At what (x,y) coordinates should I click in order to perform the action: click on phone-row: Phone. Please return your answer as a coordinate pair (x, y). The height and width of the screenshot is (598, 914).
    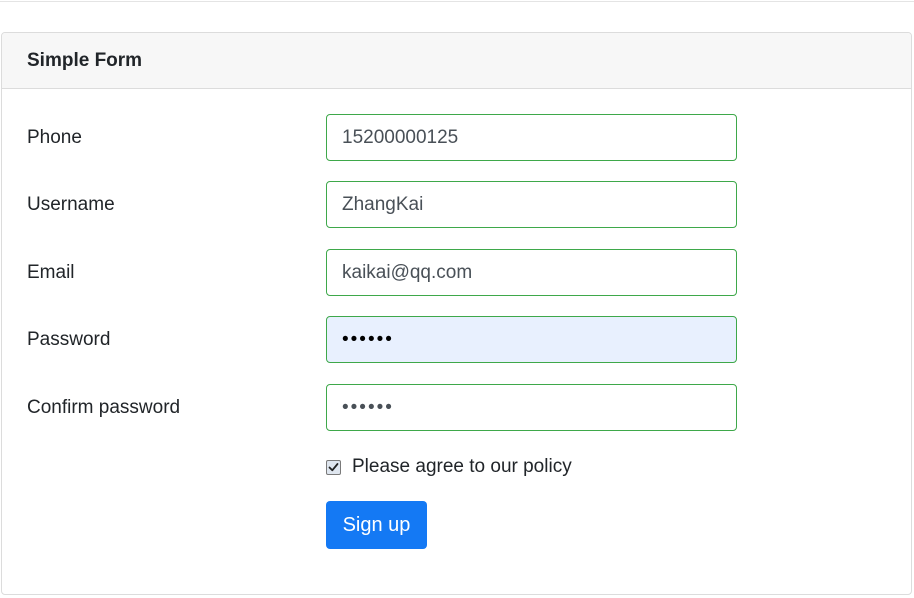
    Looking at the image, I should click on (456, 138).